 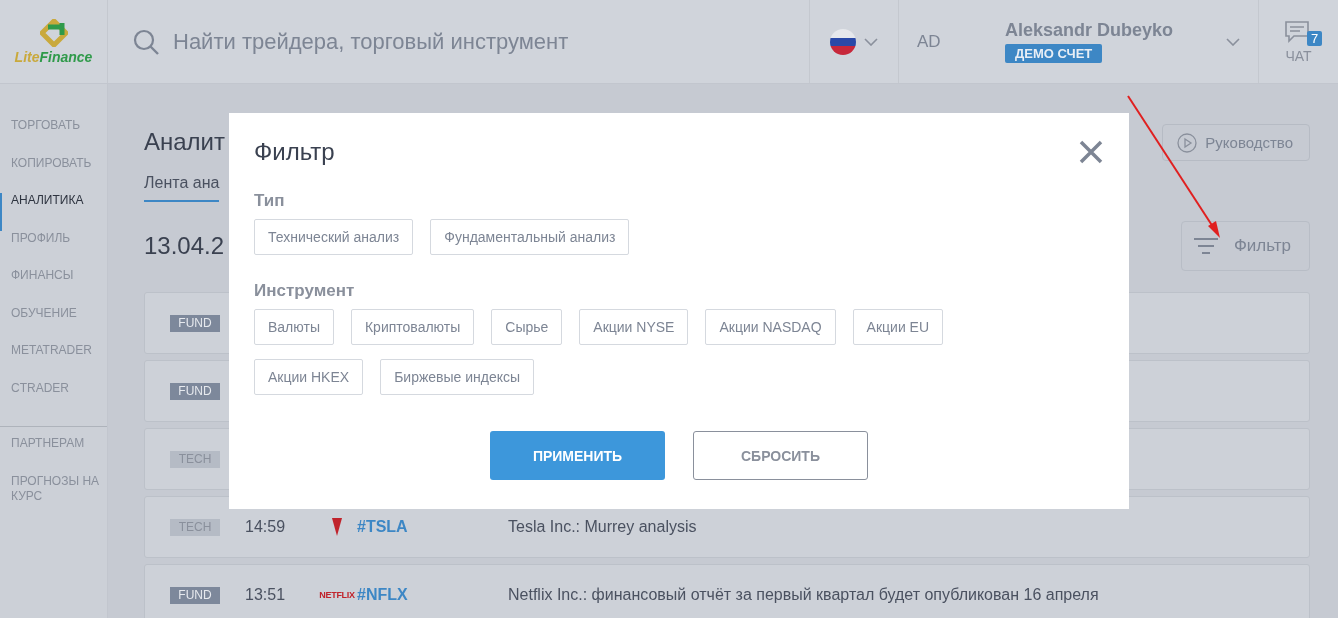 I want to click on search-icon, so click(x=146, y=41).